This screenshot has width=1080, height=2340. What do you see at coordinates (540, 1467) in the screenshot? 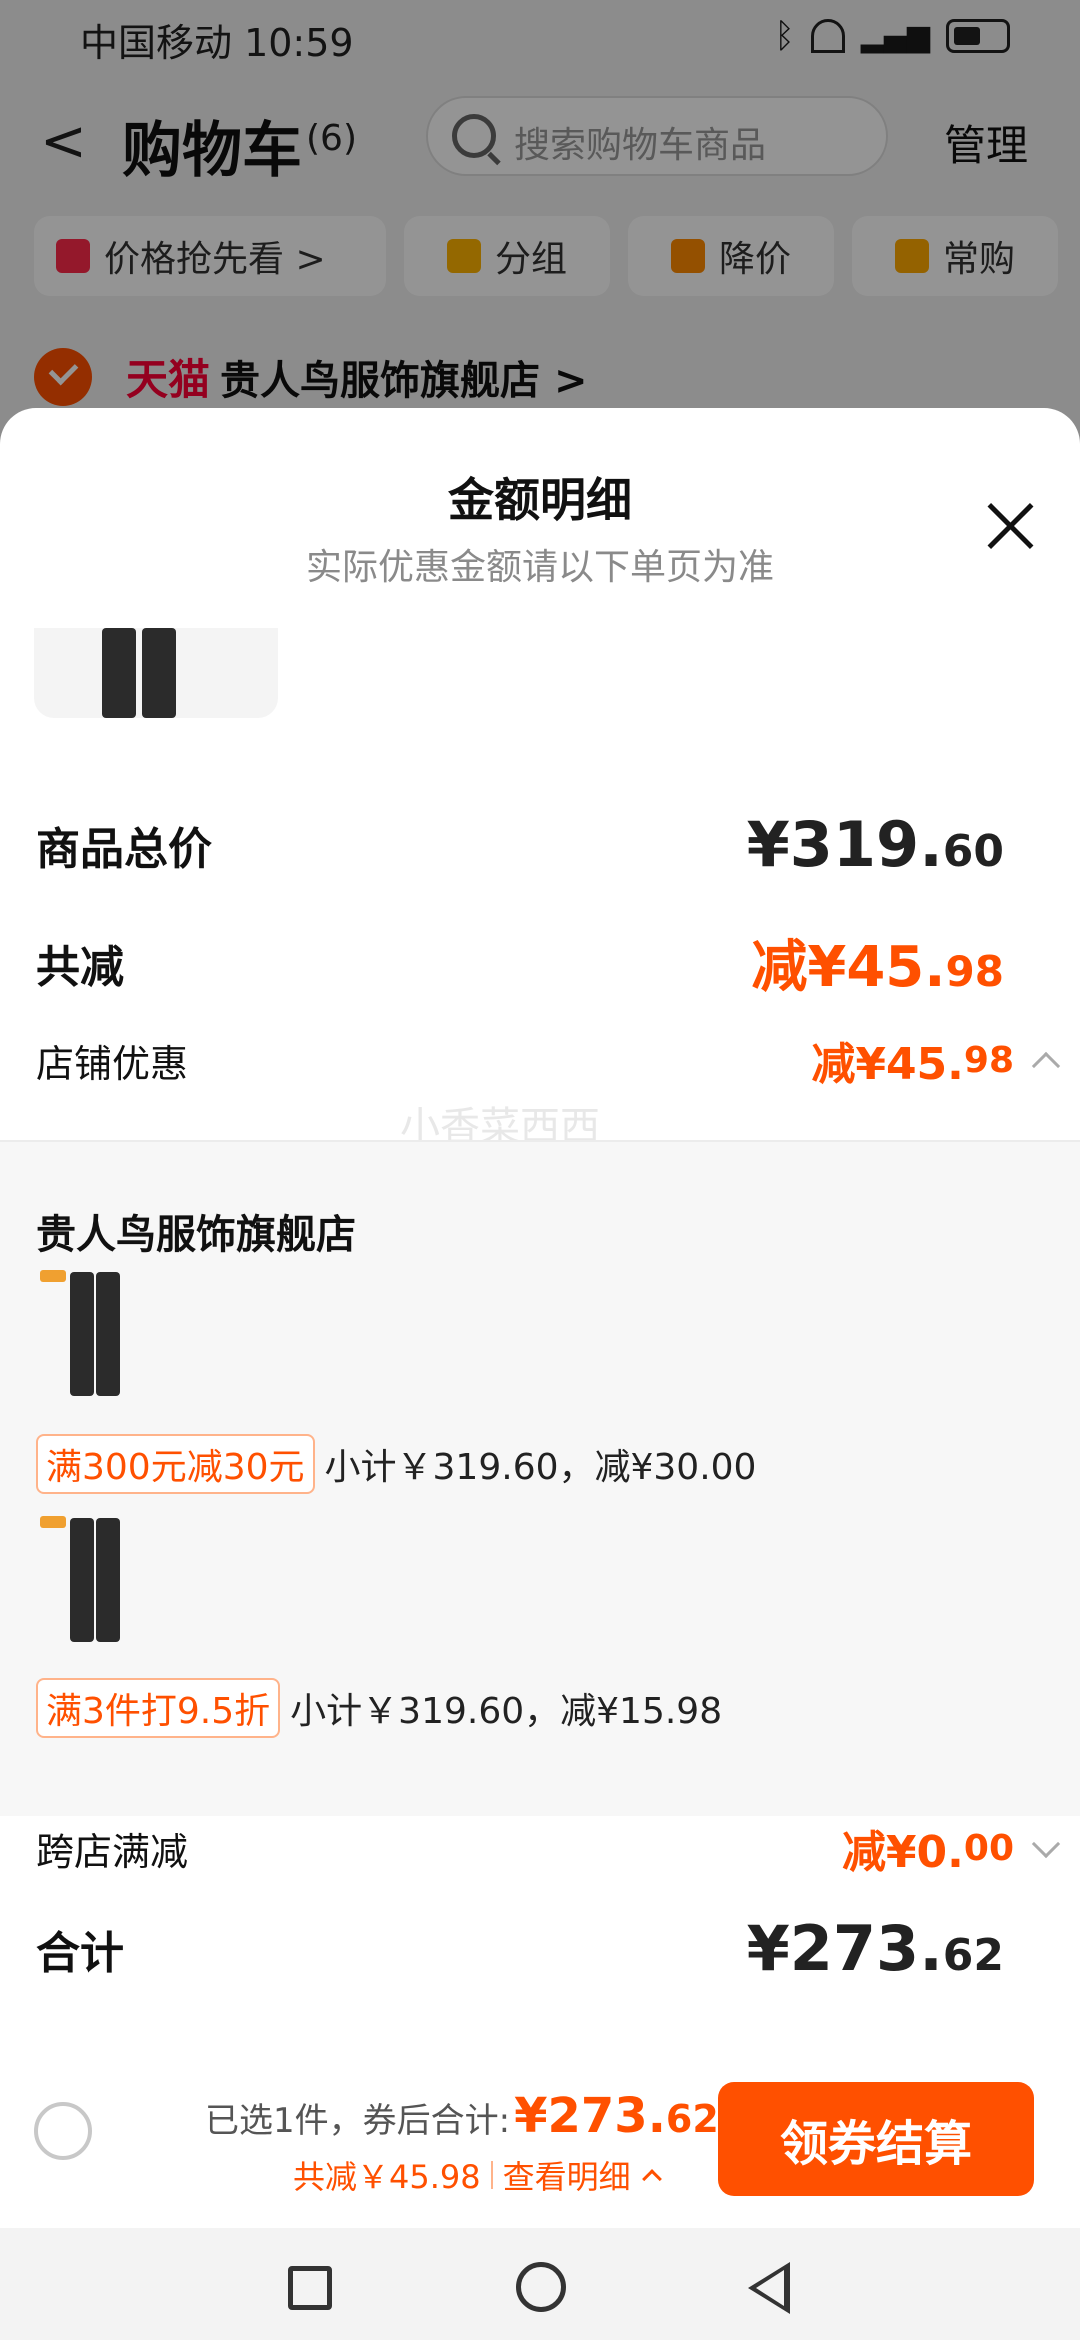
I see `promo-text: 小计￥319.60，减¥30.00` at bounding box center [540, 1467].